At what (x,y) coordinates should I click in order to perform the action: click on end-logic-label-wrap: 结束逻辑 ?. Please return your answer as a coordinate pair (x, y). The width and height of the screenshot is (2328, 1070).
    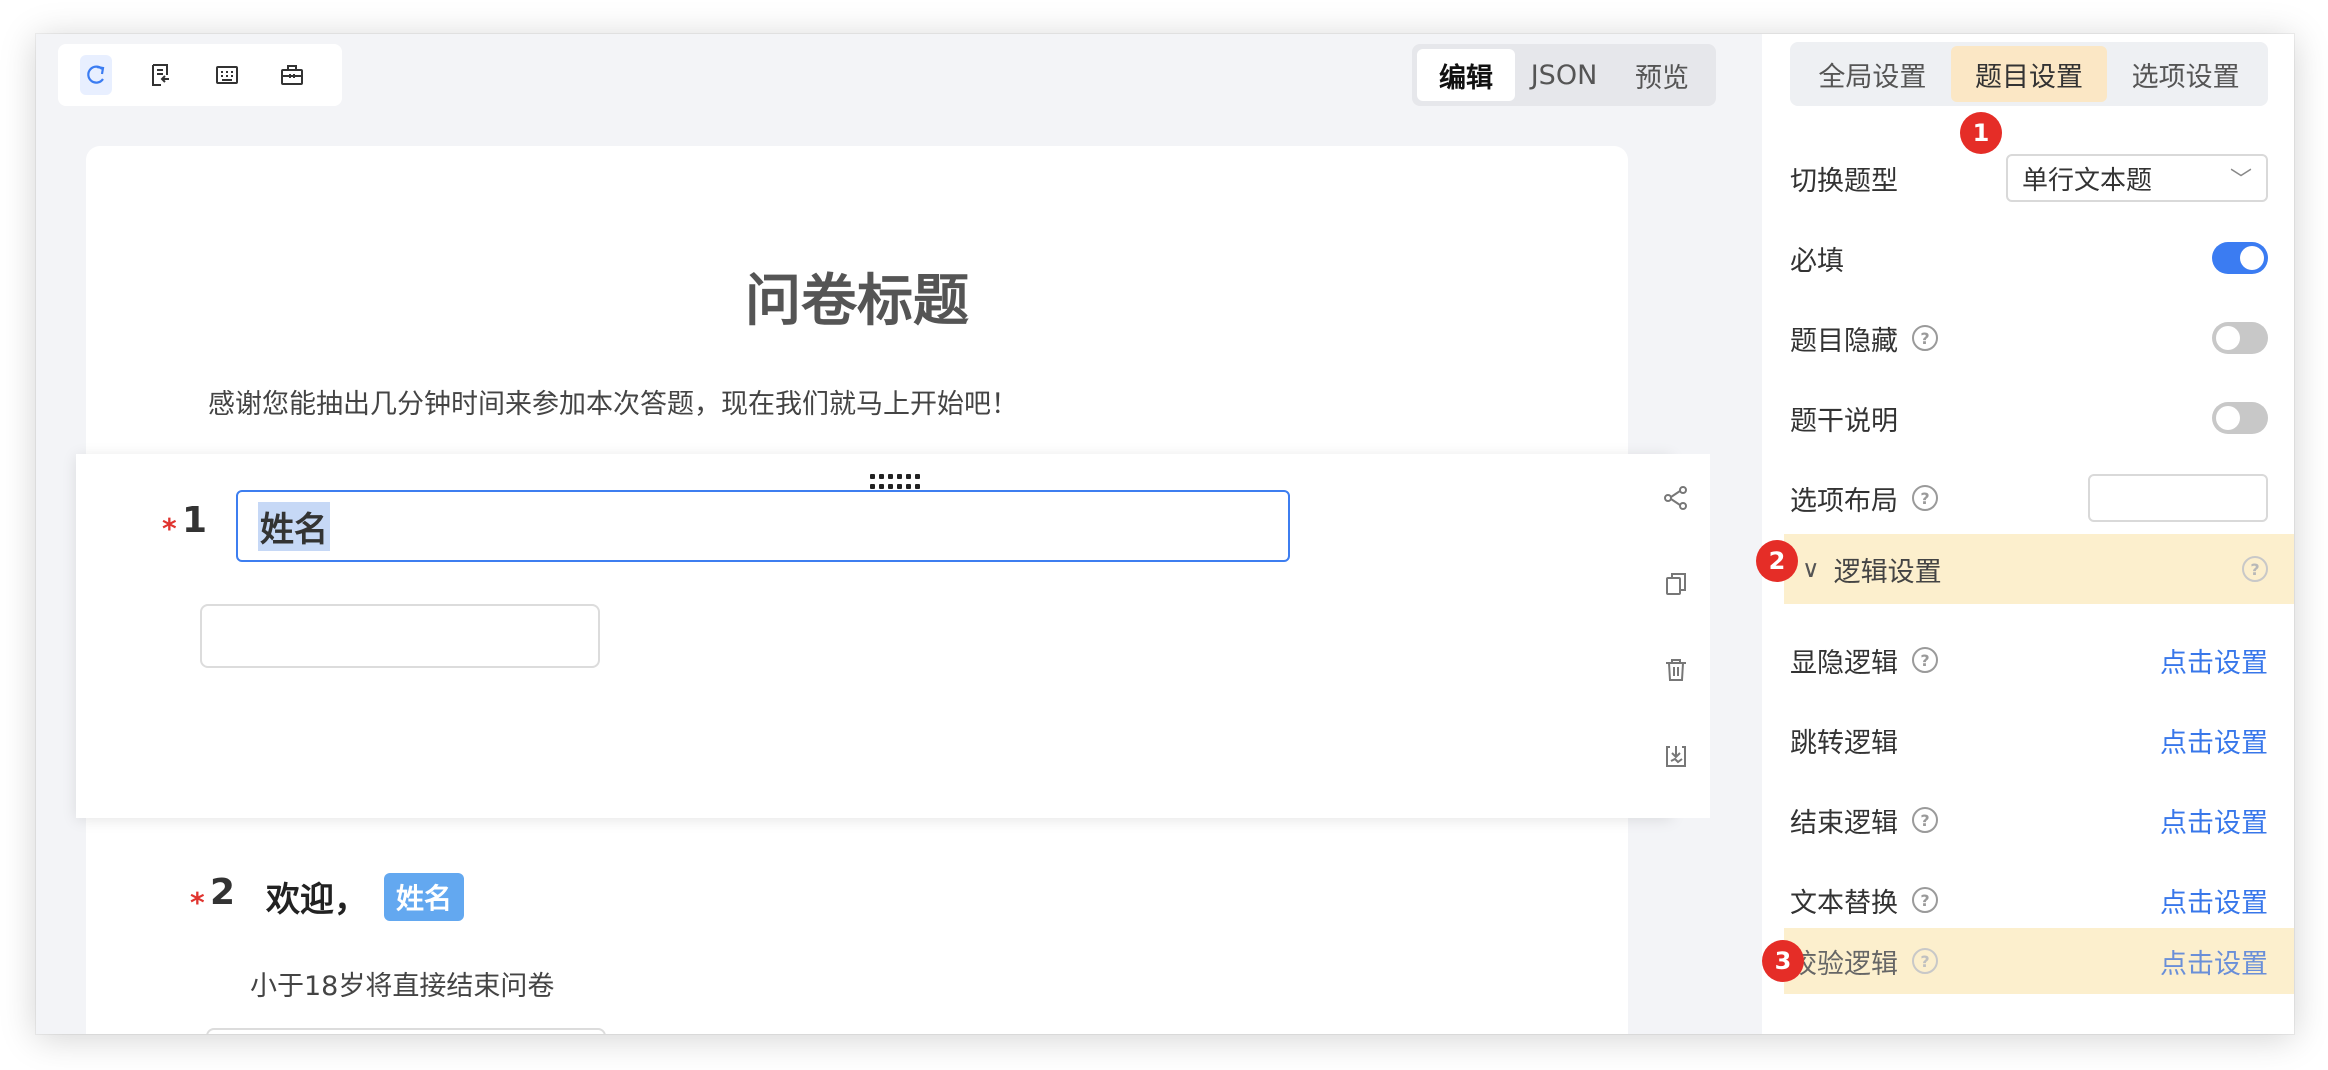
    Looking at the image, I should click on (1864, 820).